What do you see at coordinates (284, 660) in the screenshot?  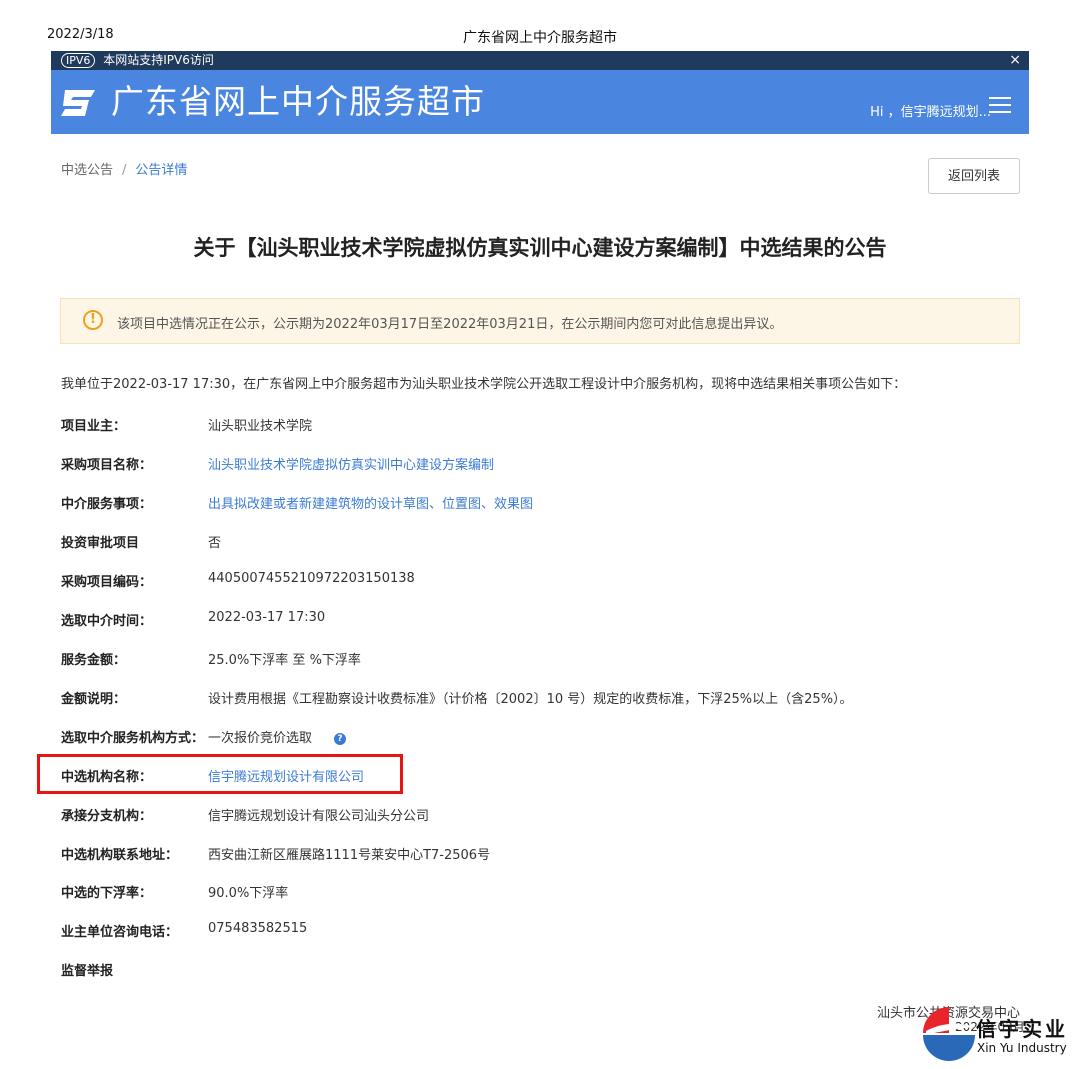 I see `detail-value: 25.0%下浮率 至 %下浮率` at bounding box center [284, 660].